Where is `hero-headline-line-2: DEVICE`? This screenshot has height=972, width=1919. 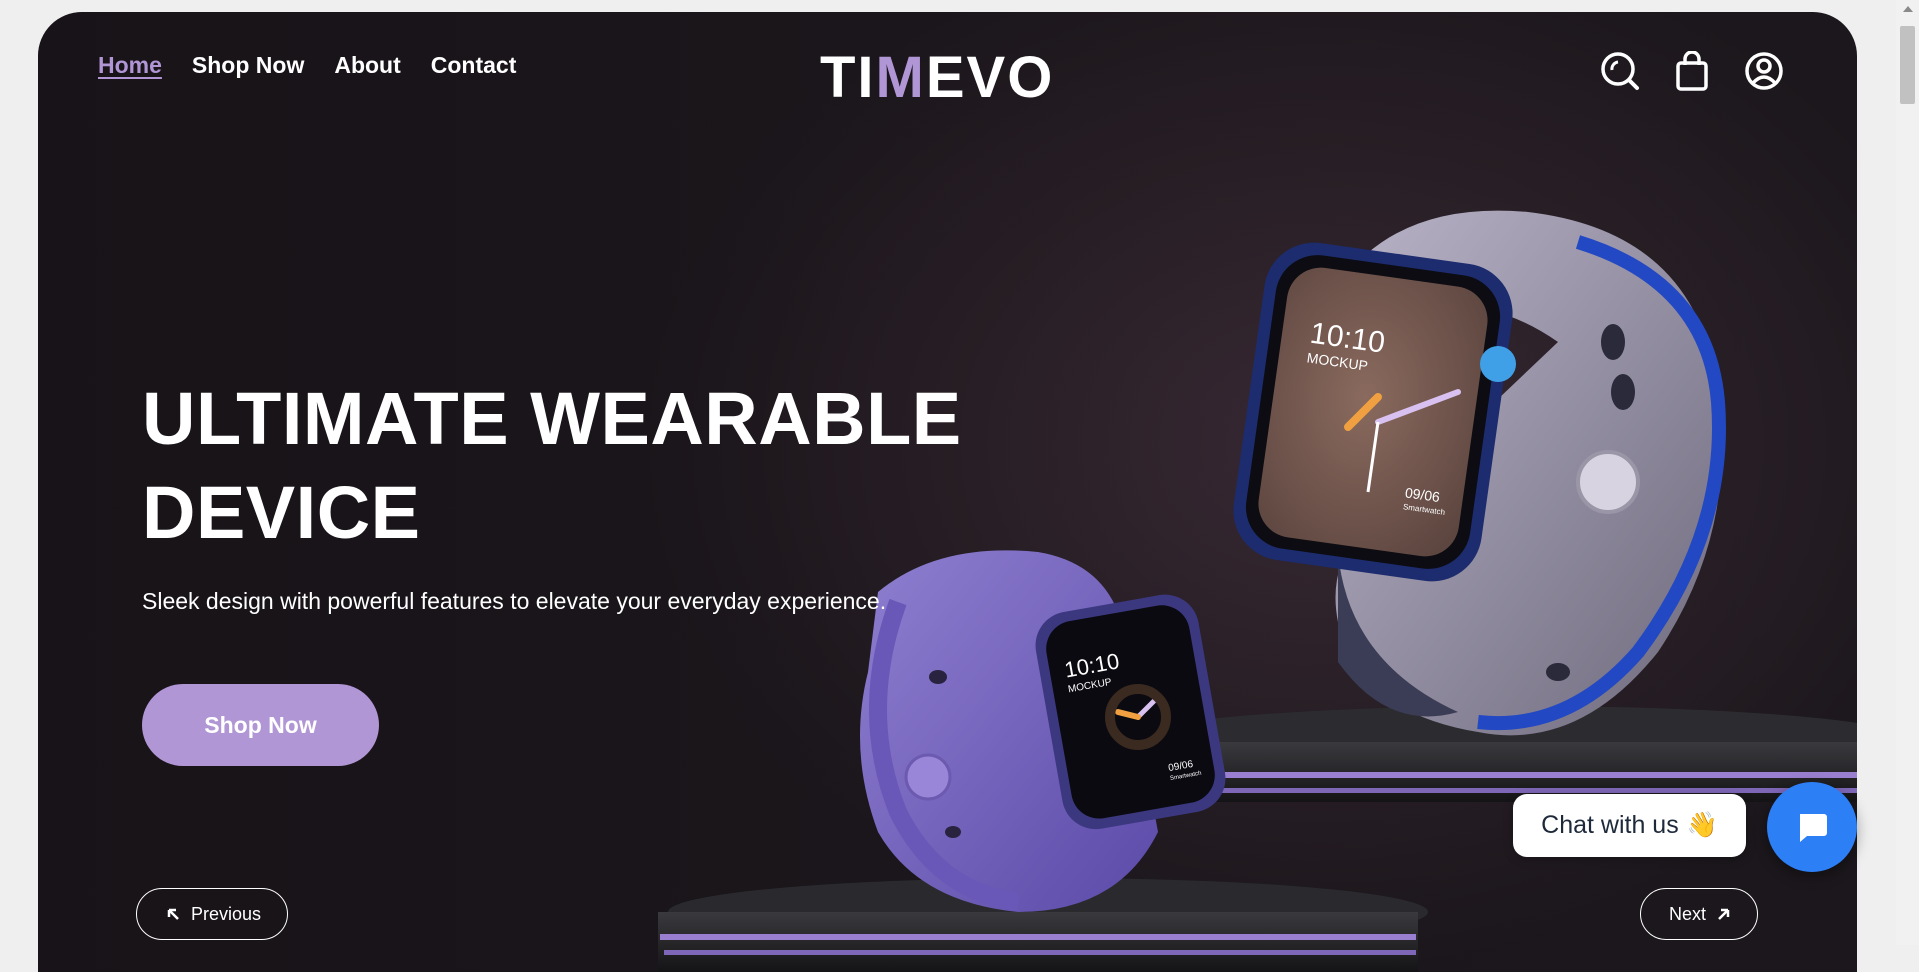 hero-headline-line-2: DEVICE is located at coordinates (281, 512).